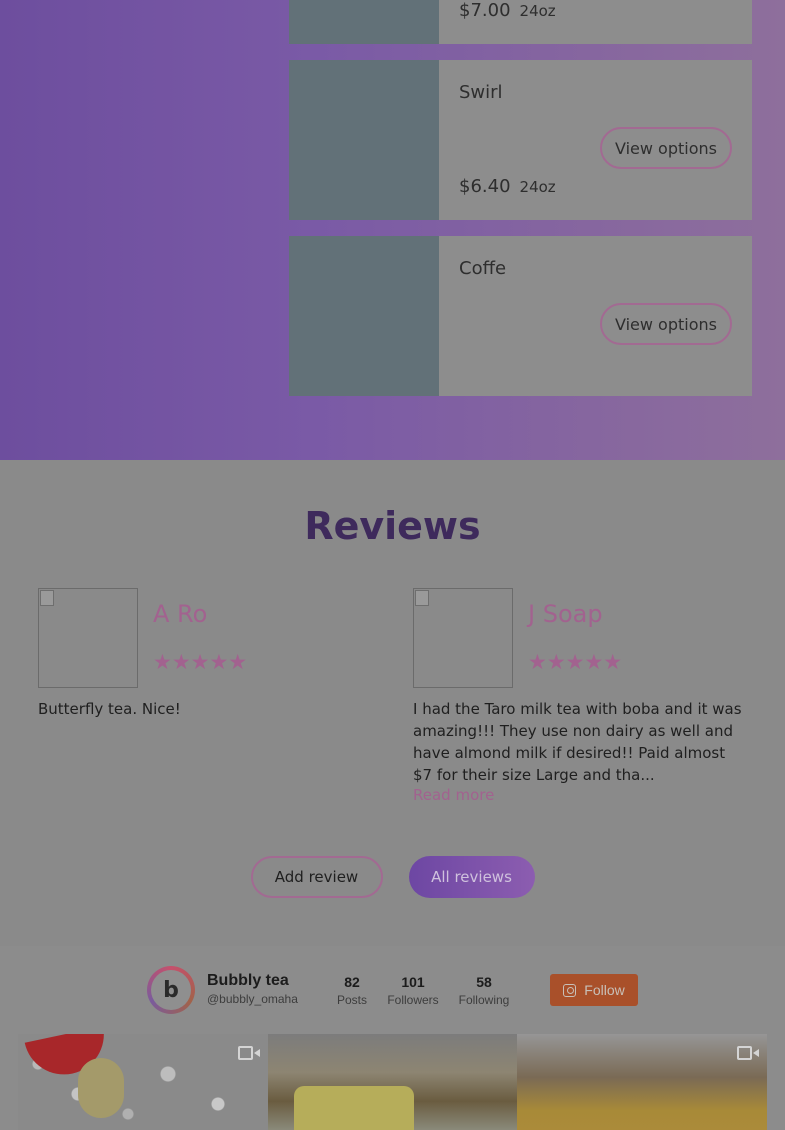  Describe the element at coordinates (485, 10) in the screenshot. I see `menu-item-price: $7.00` at that location.